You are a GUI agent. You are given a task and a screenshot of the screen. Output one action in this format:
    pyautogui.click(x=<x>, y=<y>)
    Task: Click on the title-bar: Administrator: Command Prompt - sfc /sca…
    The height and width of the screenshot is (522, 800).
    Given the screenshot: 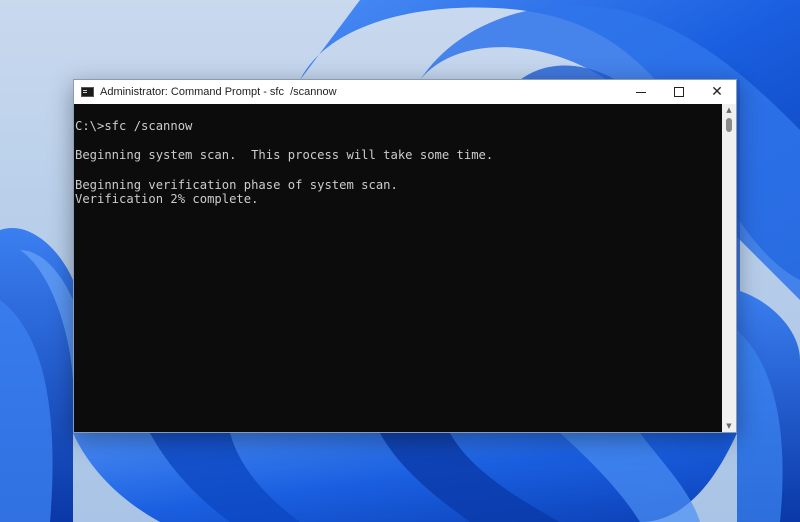 What is the action you would take?
    pyautogui.click(x=405, y=92)
    